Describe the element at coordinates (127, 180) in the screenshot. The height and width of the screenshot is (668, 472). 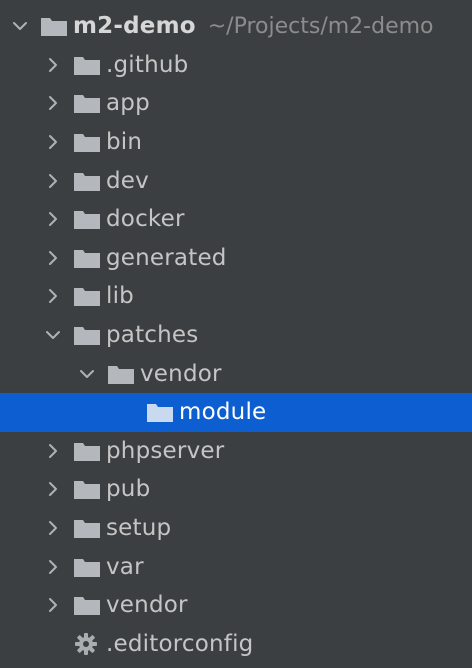
I see `tree-item-label: dev` at that location.